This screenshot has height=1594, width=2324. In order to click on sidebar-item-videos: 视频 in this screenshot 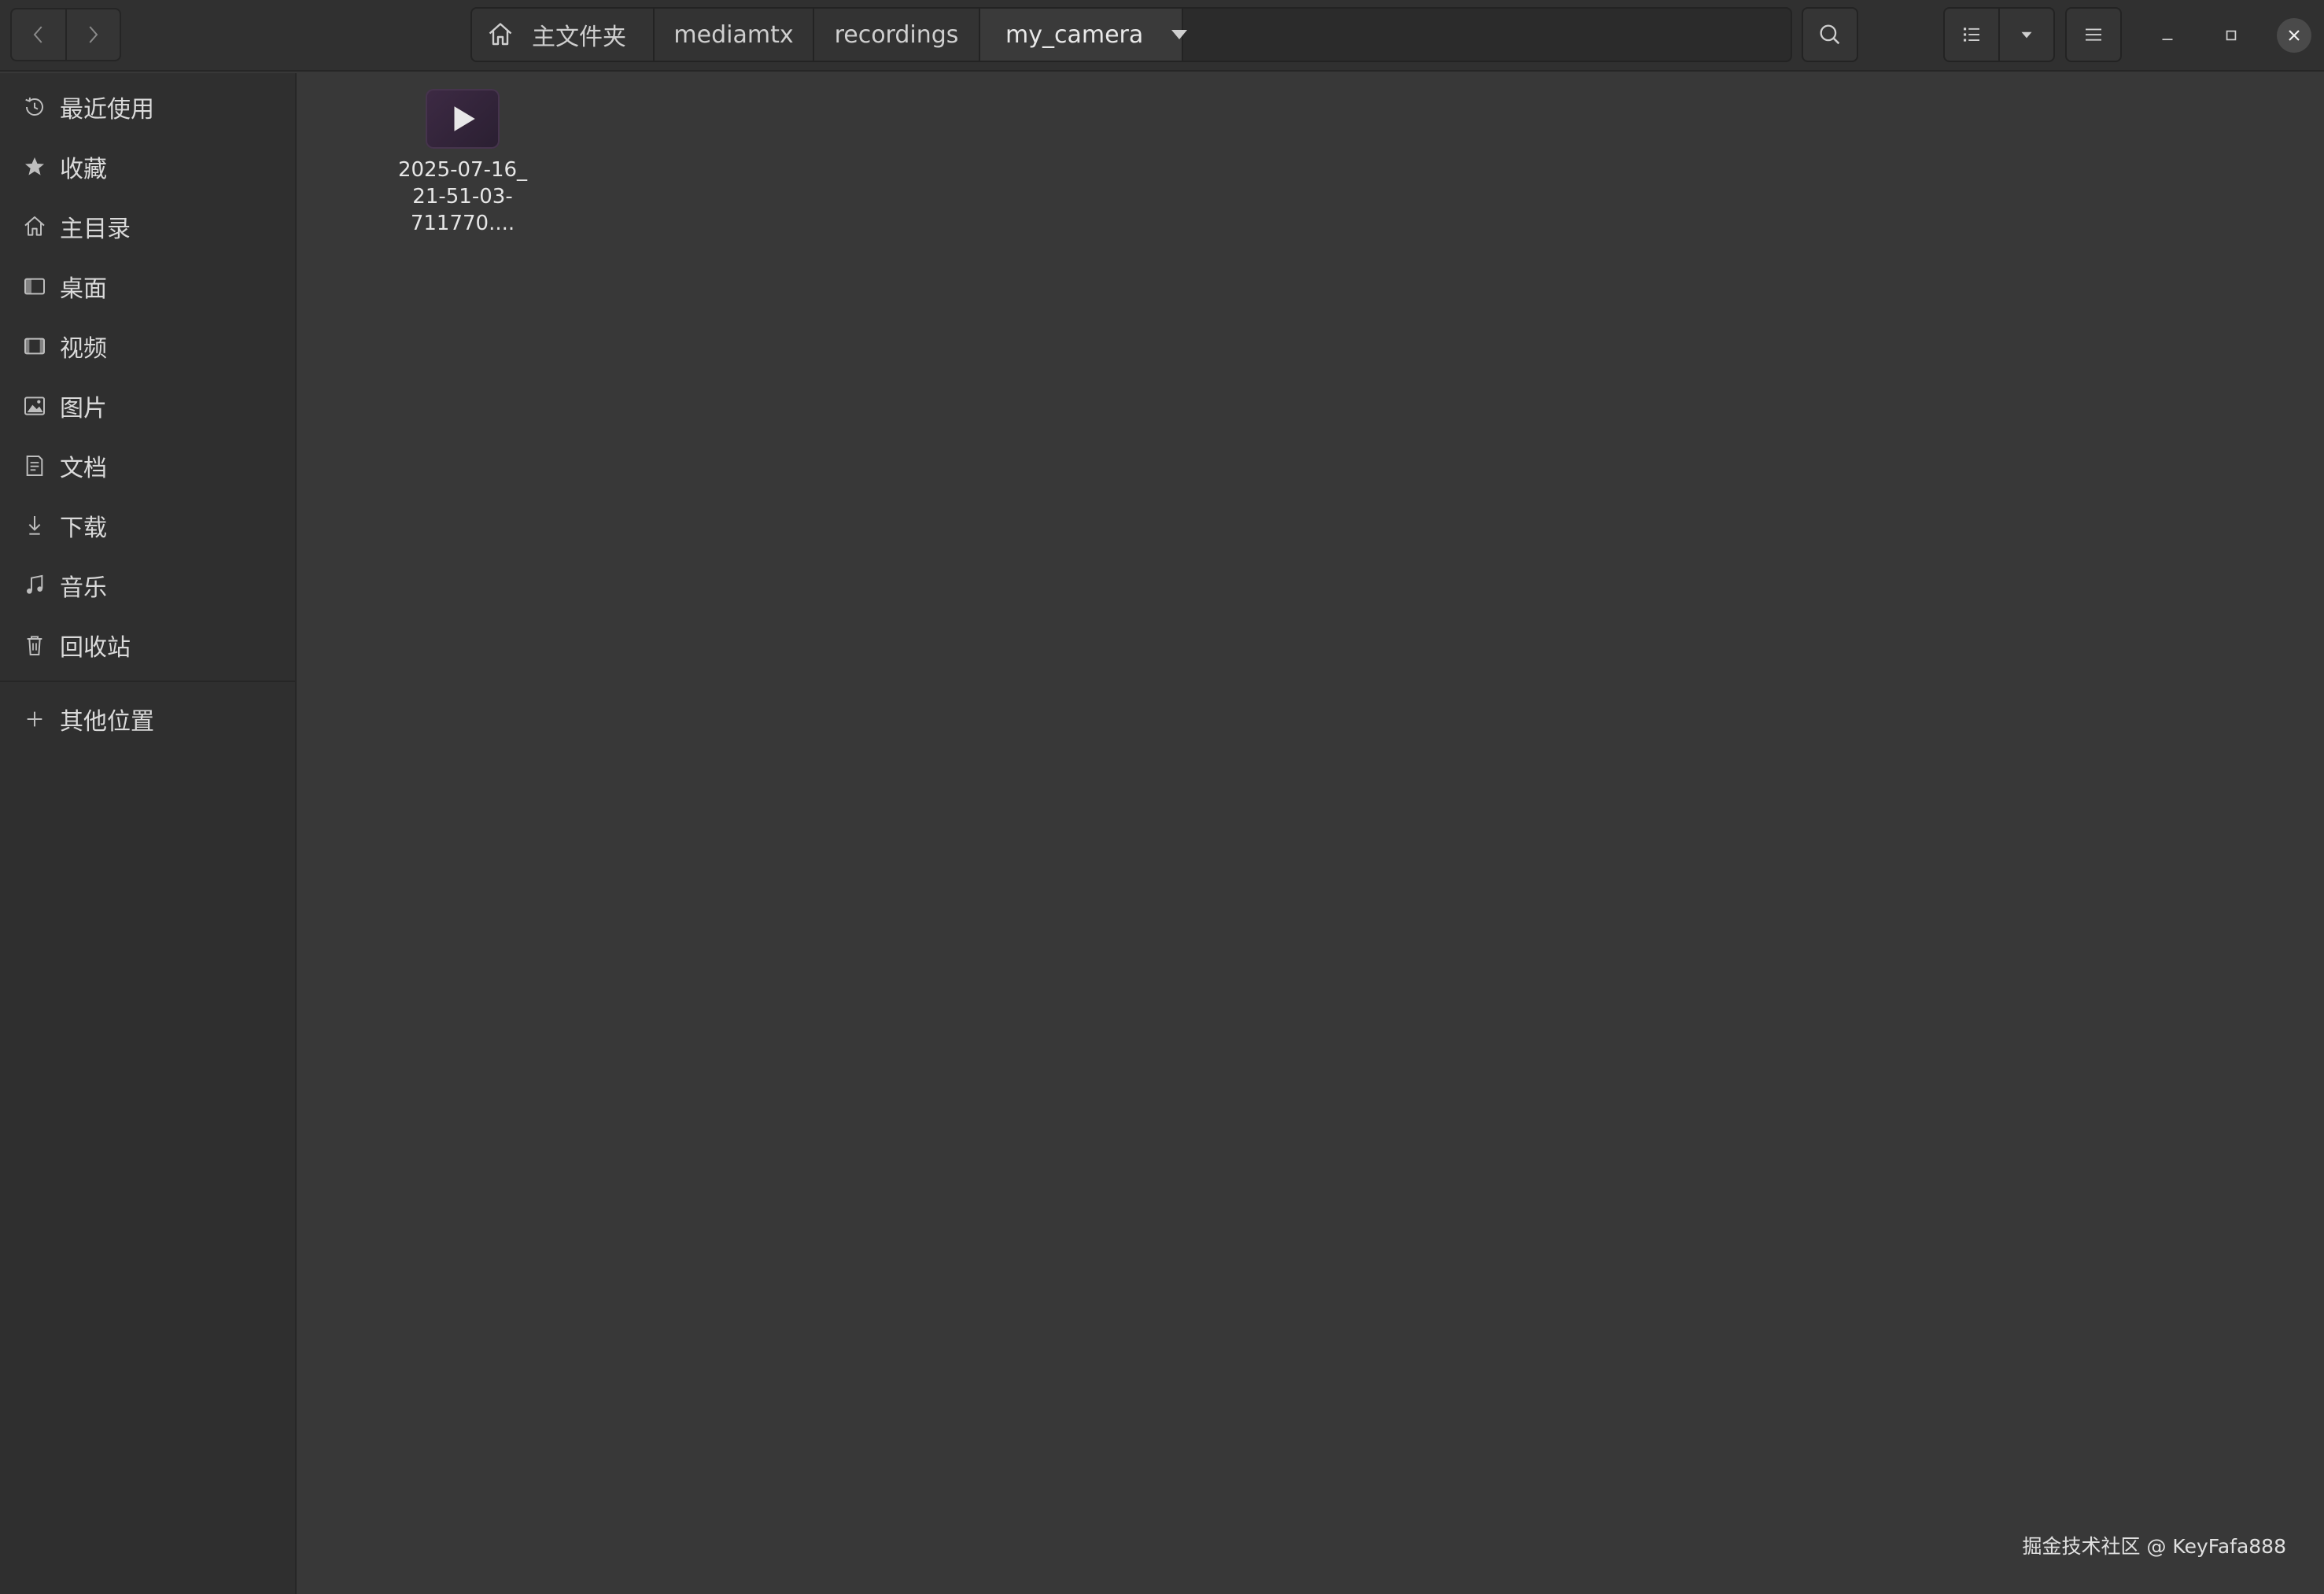, I will do `click(147, 346)`.